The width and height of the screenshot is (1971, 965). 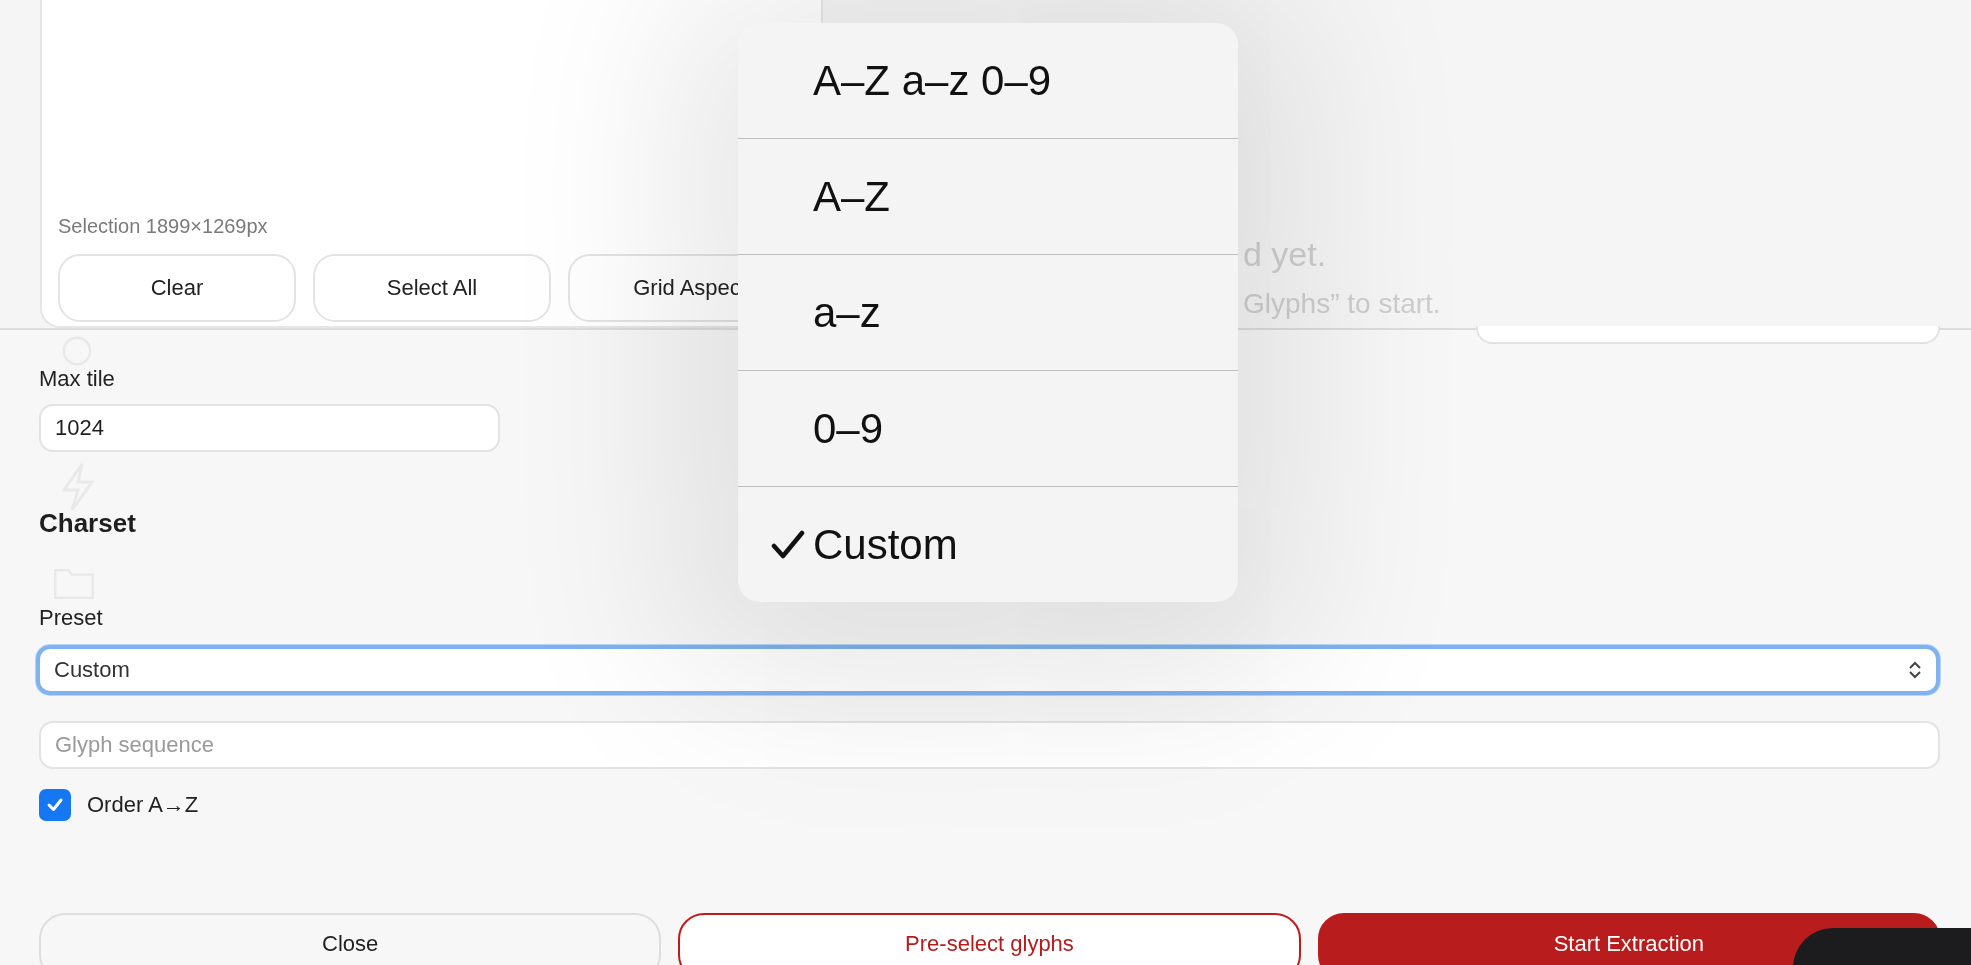 I want to click on menu-option: A–Z a–z 0–9, so click(x=988, y=80).